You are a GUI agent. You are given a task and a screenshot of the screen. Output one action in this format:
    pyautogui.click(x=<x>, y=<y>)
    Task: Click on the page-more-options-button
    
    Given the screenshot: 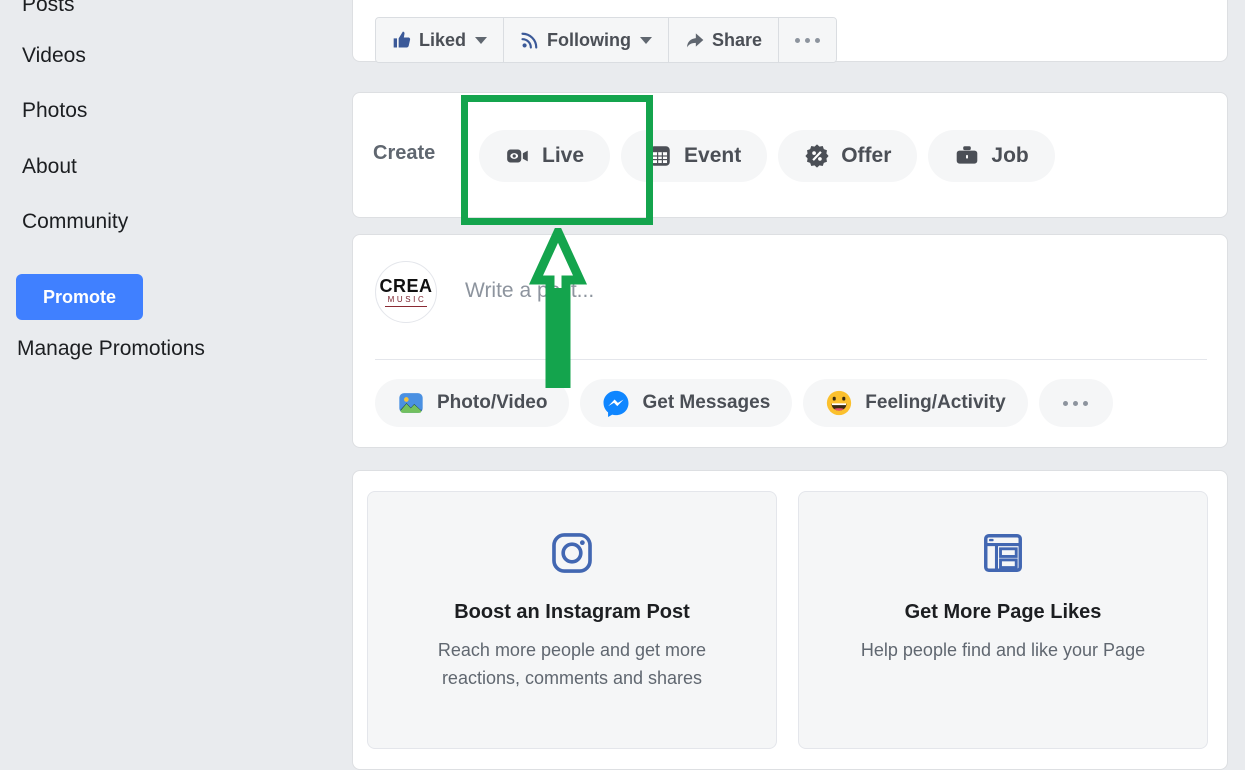 What is the action you would take?
    pyautogui.click(x=808, y=40)
    